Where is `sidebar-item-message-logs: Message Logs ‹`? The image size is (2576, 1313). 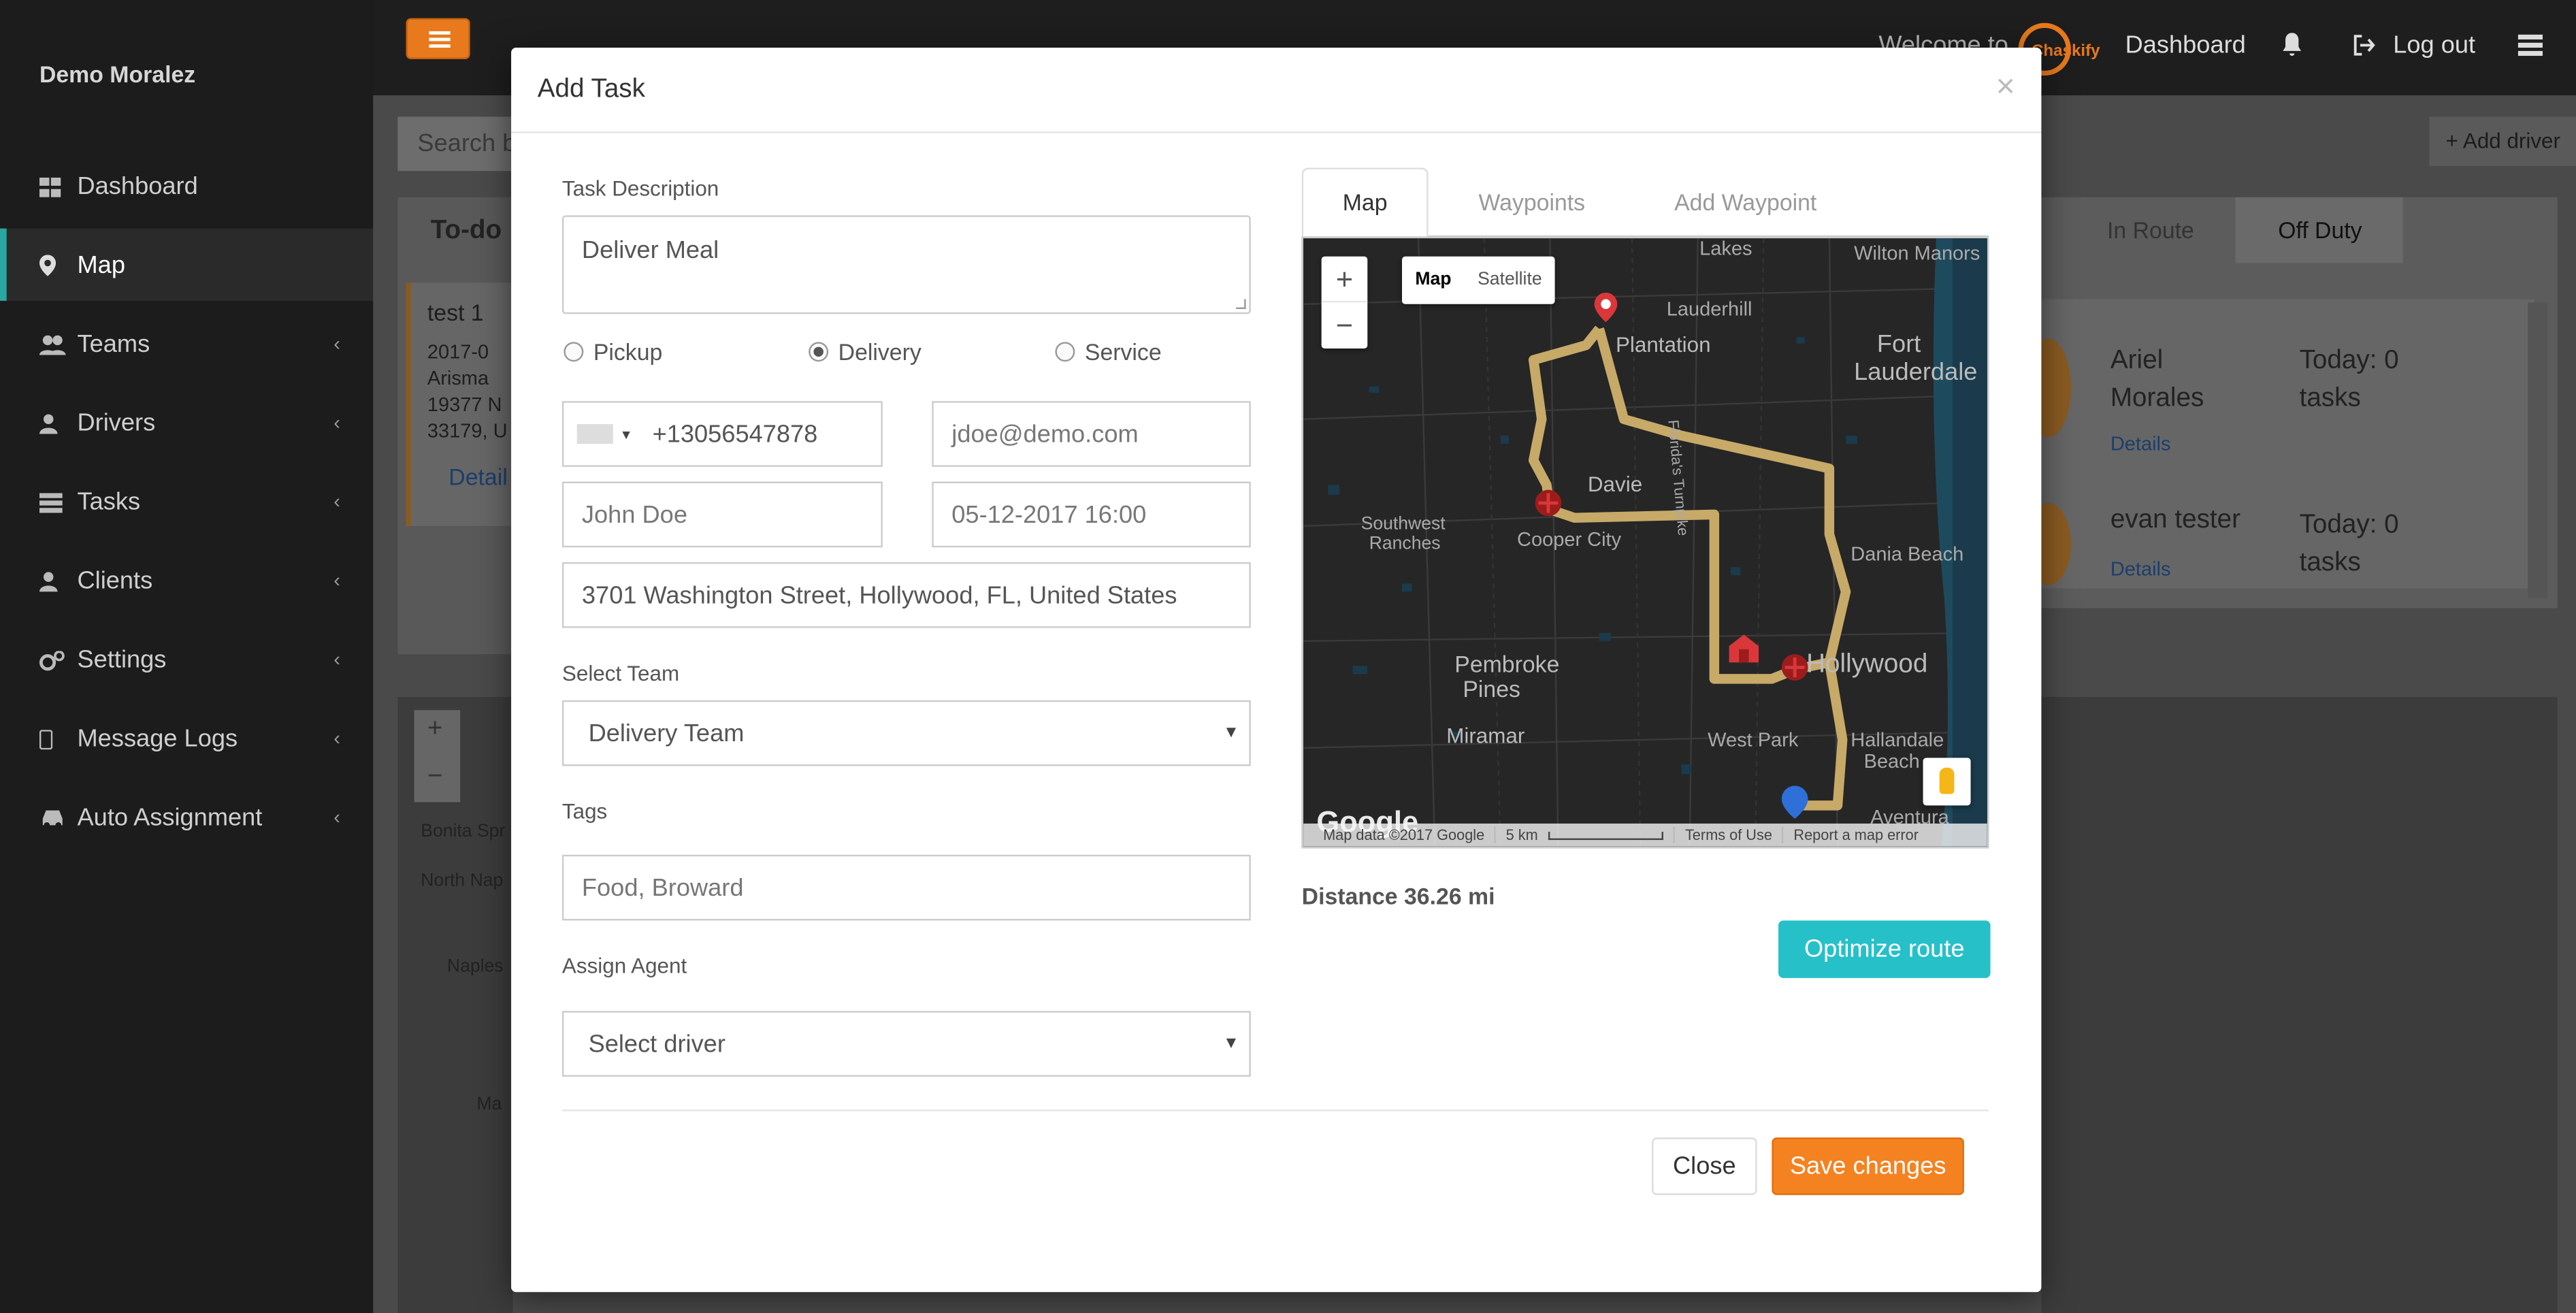
sidebar-item-message-logs: Message Logs ‹ is located at coordinates (186, 738).